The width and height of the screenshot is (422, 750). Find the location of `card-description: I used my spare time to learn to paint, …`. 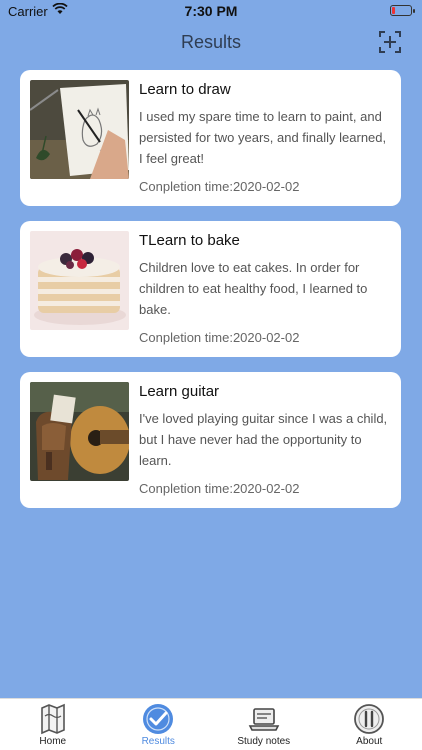

card-description: I used my spare time to learn to paint, … is located at coordinates (263, 137).